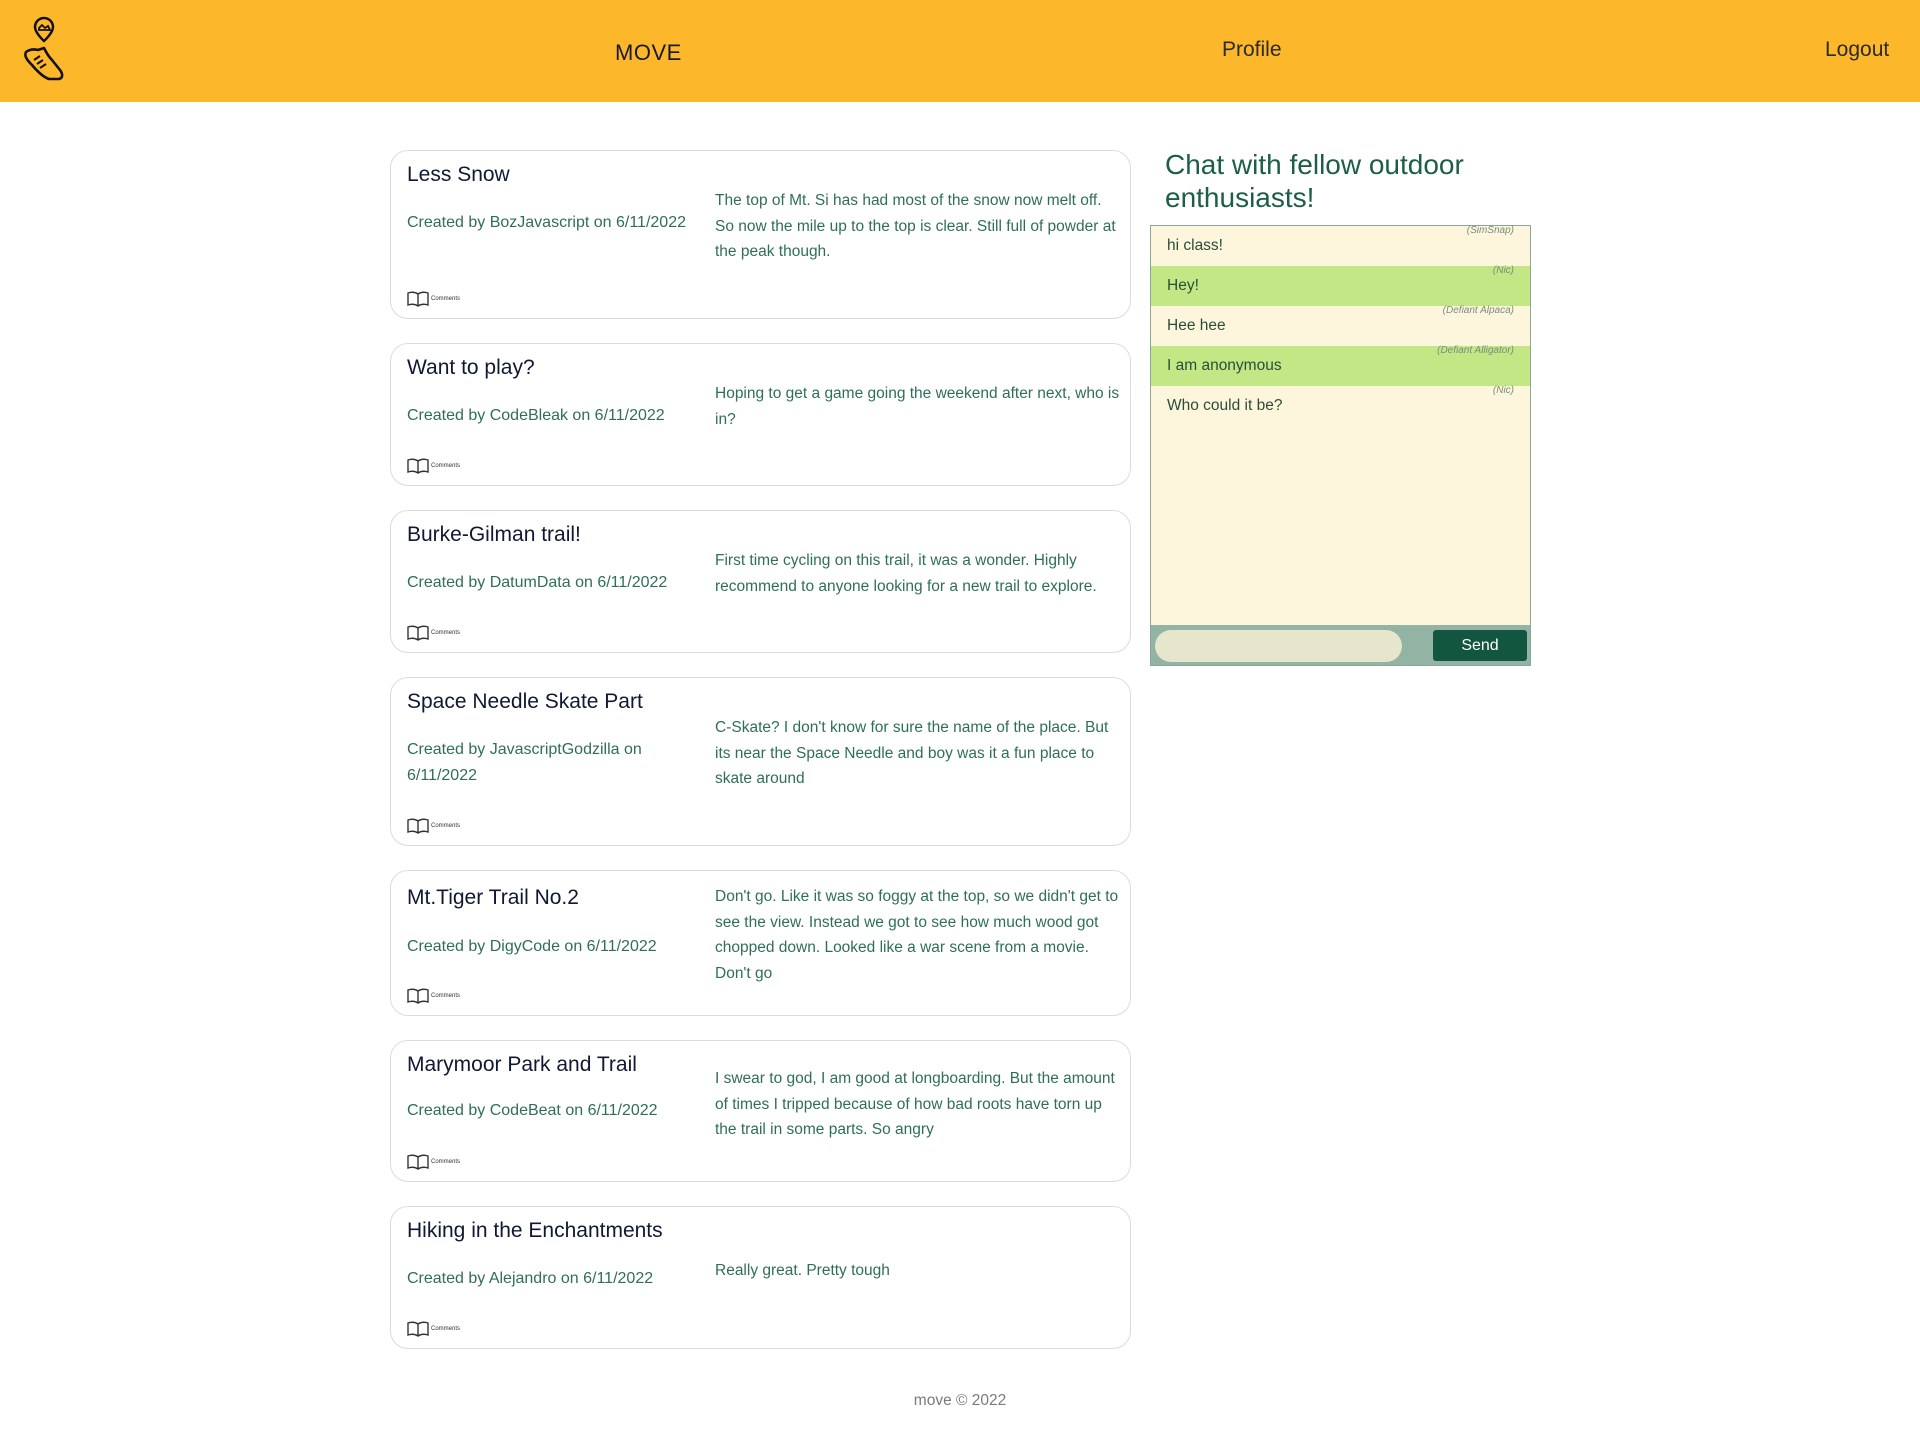 This screenshot has height=1431, width=1920. What do you see at coordinates (1490, 230) in the screenshot?
I see `chat-message-author: (SimSnap)` at bounding box center [1490, 230].